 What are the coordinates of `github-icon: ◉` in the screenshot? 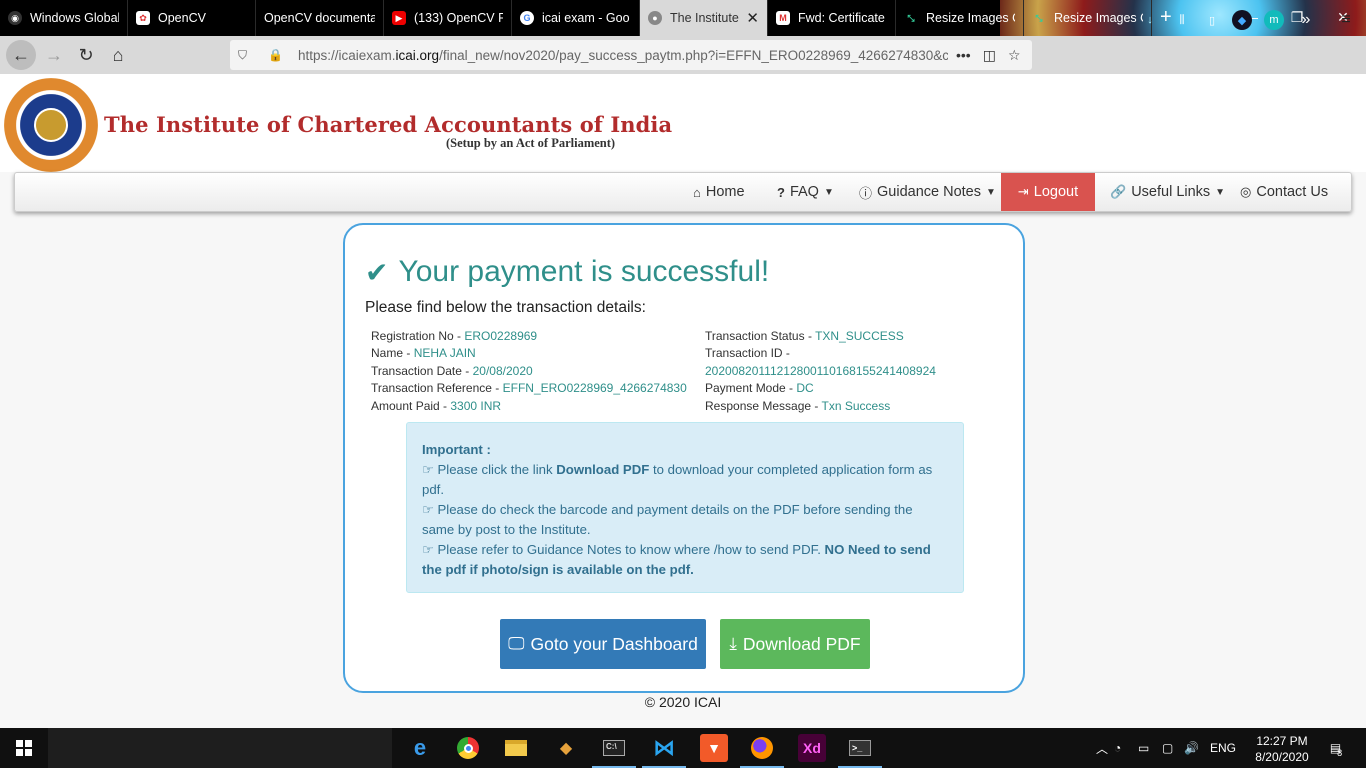 It's located at (15, 18).